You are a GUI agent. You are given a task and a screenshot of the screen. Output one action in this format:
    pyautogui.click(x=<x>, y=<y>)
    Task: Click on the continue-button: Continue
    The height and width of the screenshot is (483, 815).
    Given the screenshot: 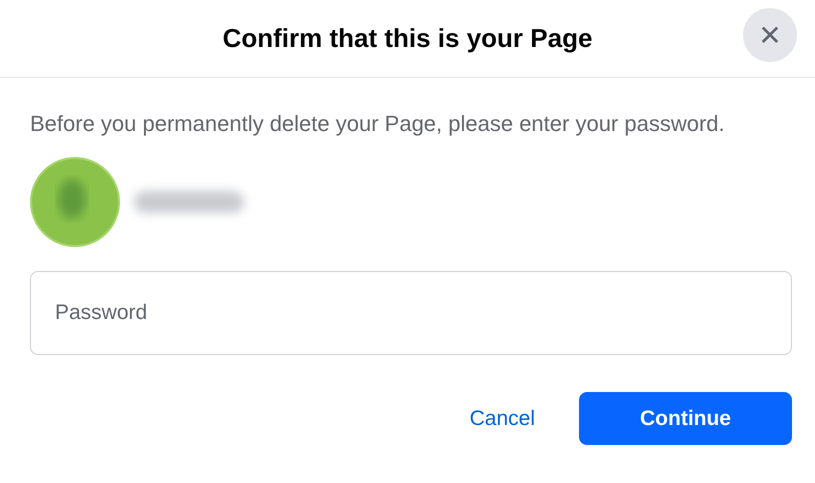 What is the action you would take?
    pyautogui.click(x=685, y=418)
    